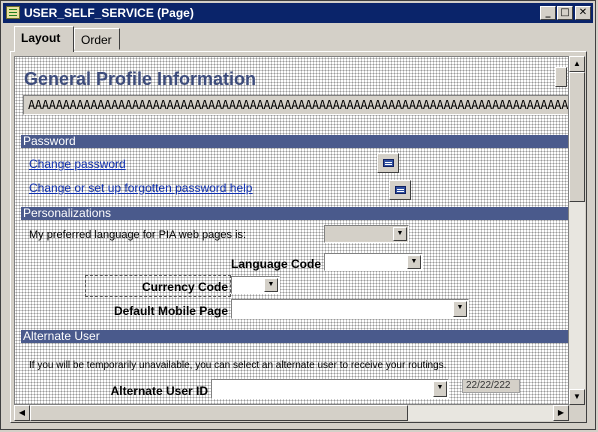  Describe the element at coordinates (275, 264) in the screenshot. I see `language-code-label: Language Code` at that location.